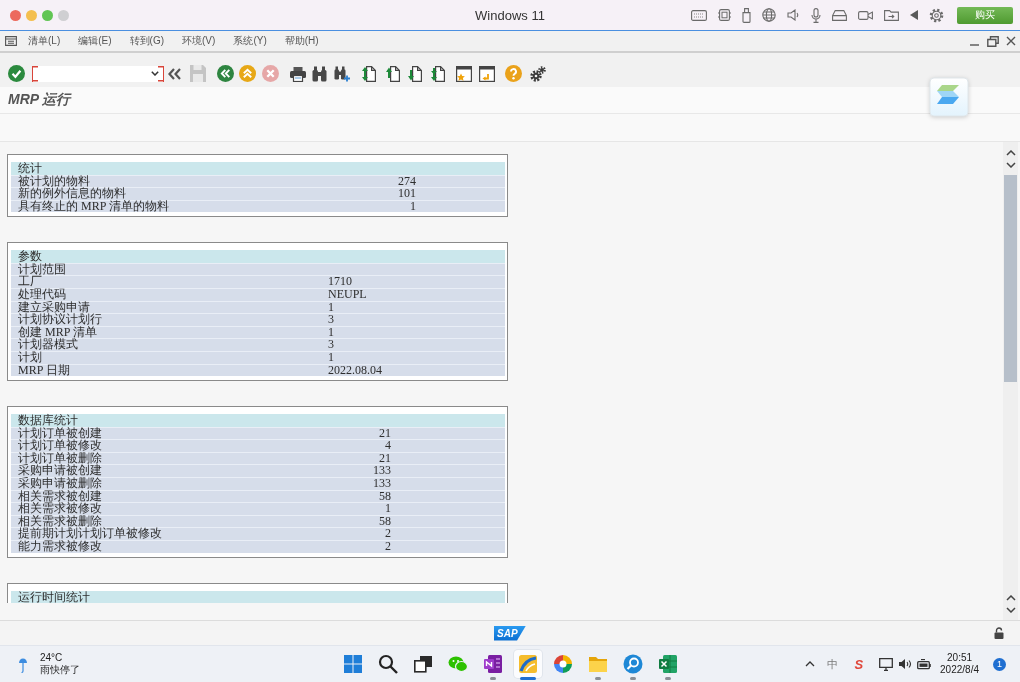 Image resolution: width=1020 pixels, height=682 pixels. What do you see at coordinates (886, 664) in the screenshot?
I see `monitor-icon` at bounding box center [886, 664].